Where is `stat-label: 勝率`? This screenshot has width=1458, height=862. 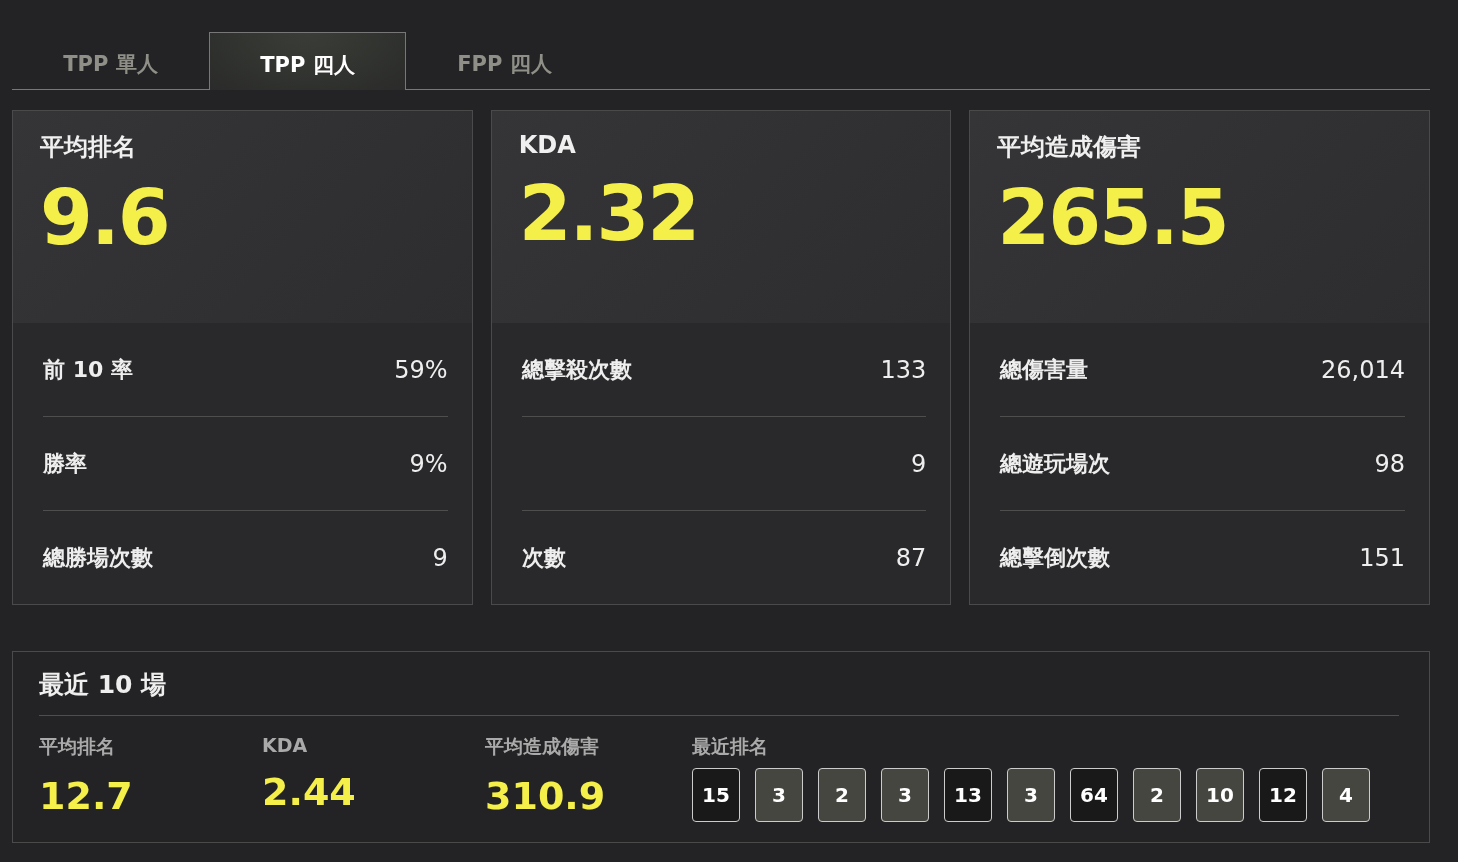
stat-label: 勝率 is located at coordinates (65, 463).